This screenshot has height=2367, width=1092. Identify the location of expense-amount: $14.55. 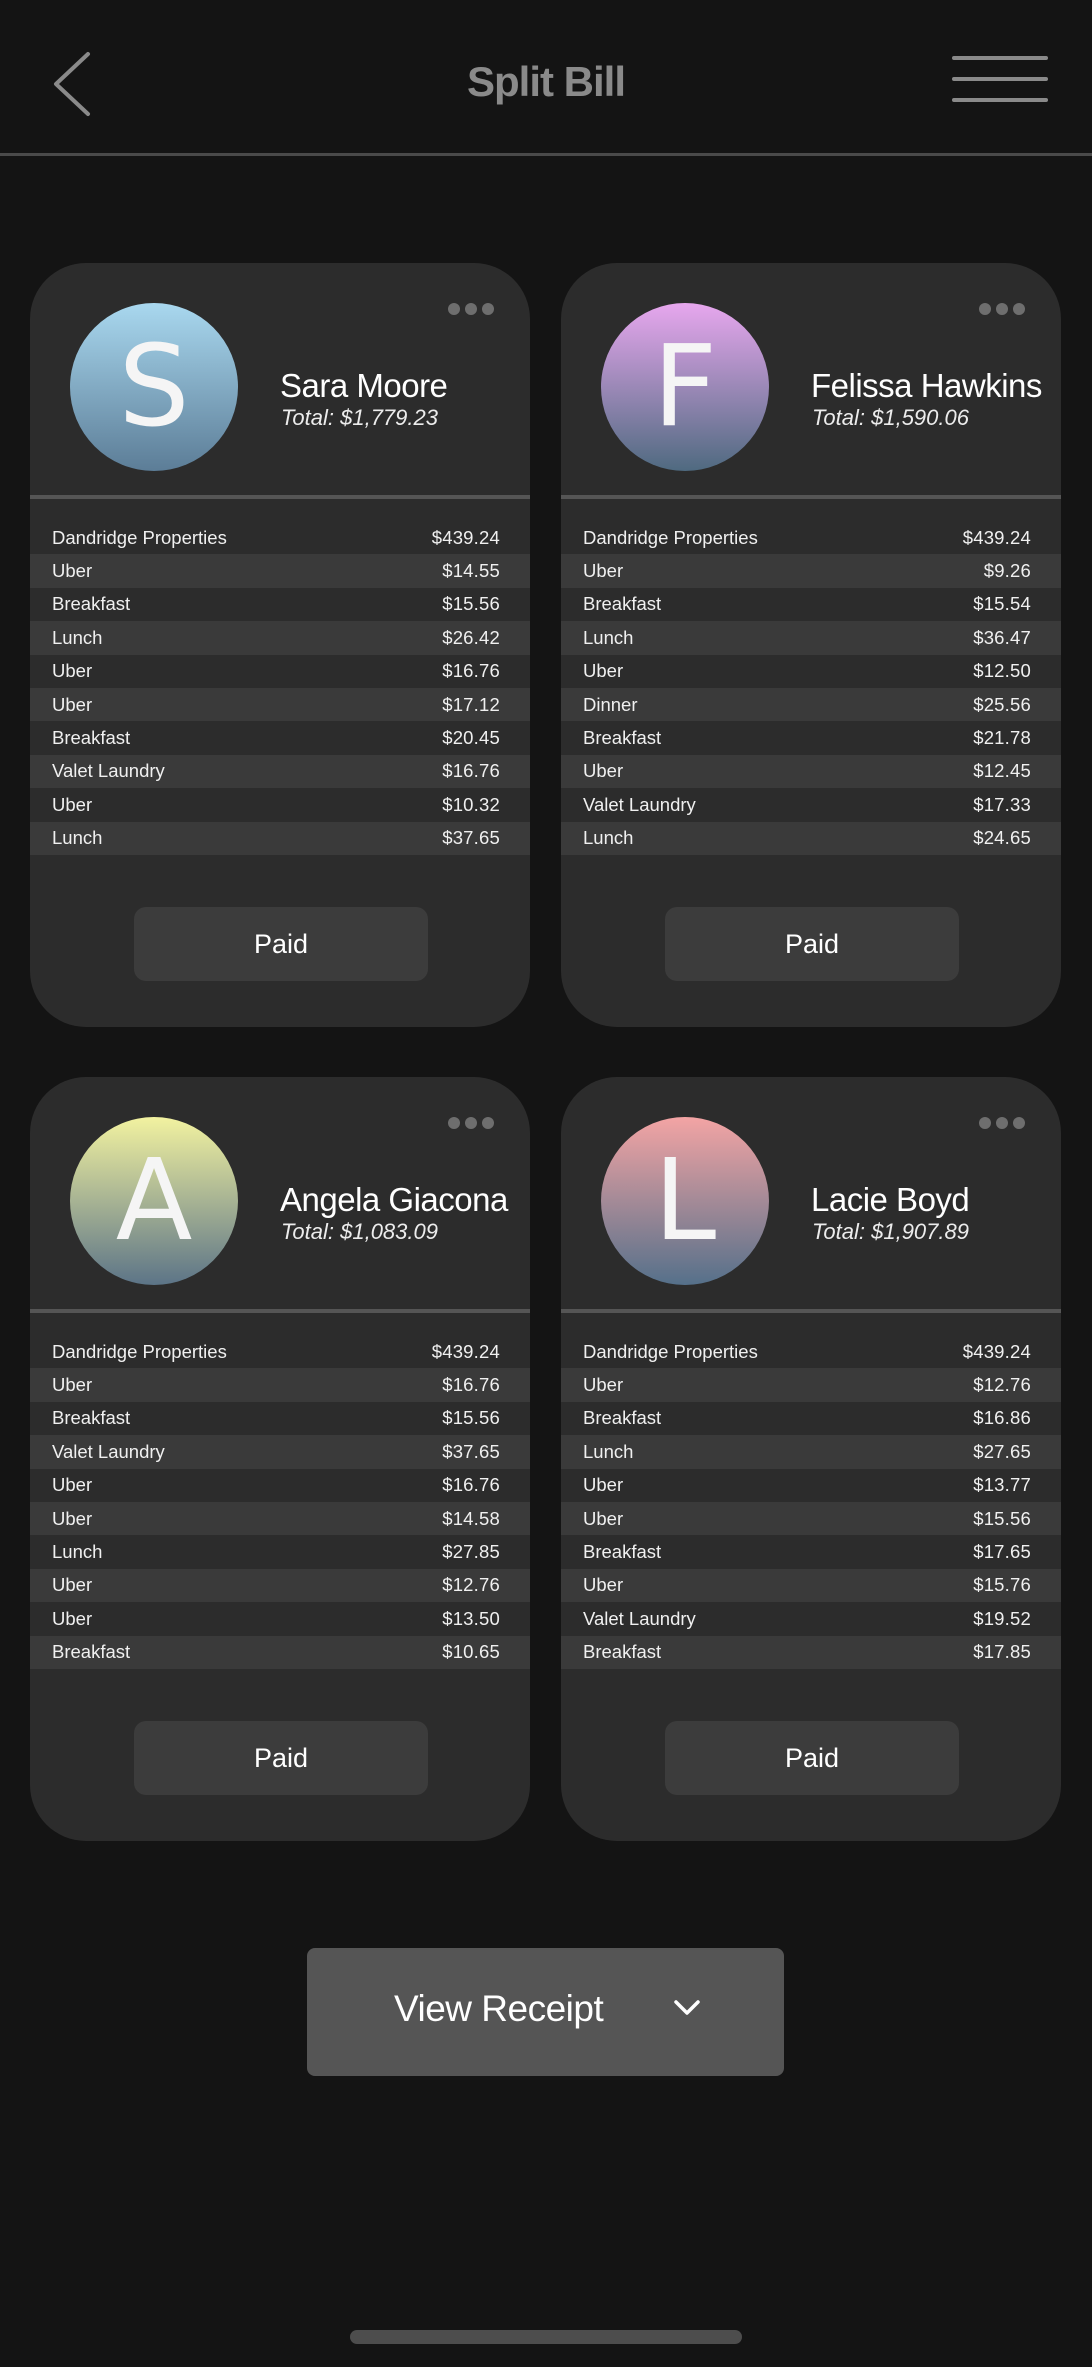
(471, 571).